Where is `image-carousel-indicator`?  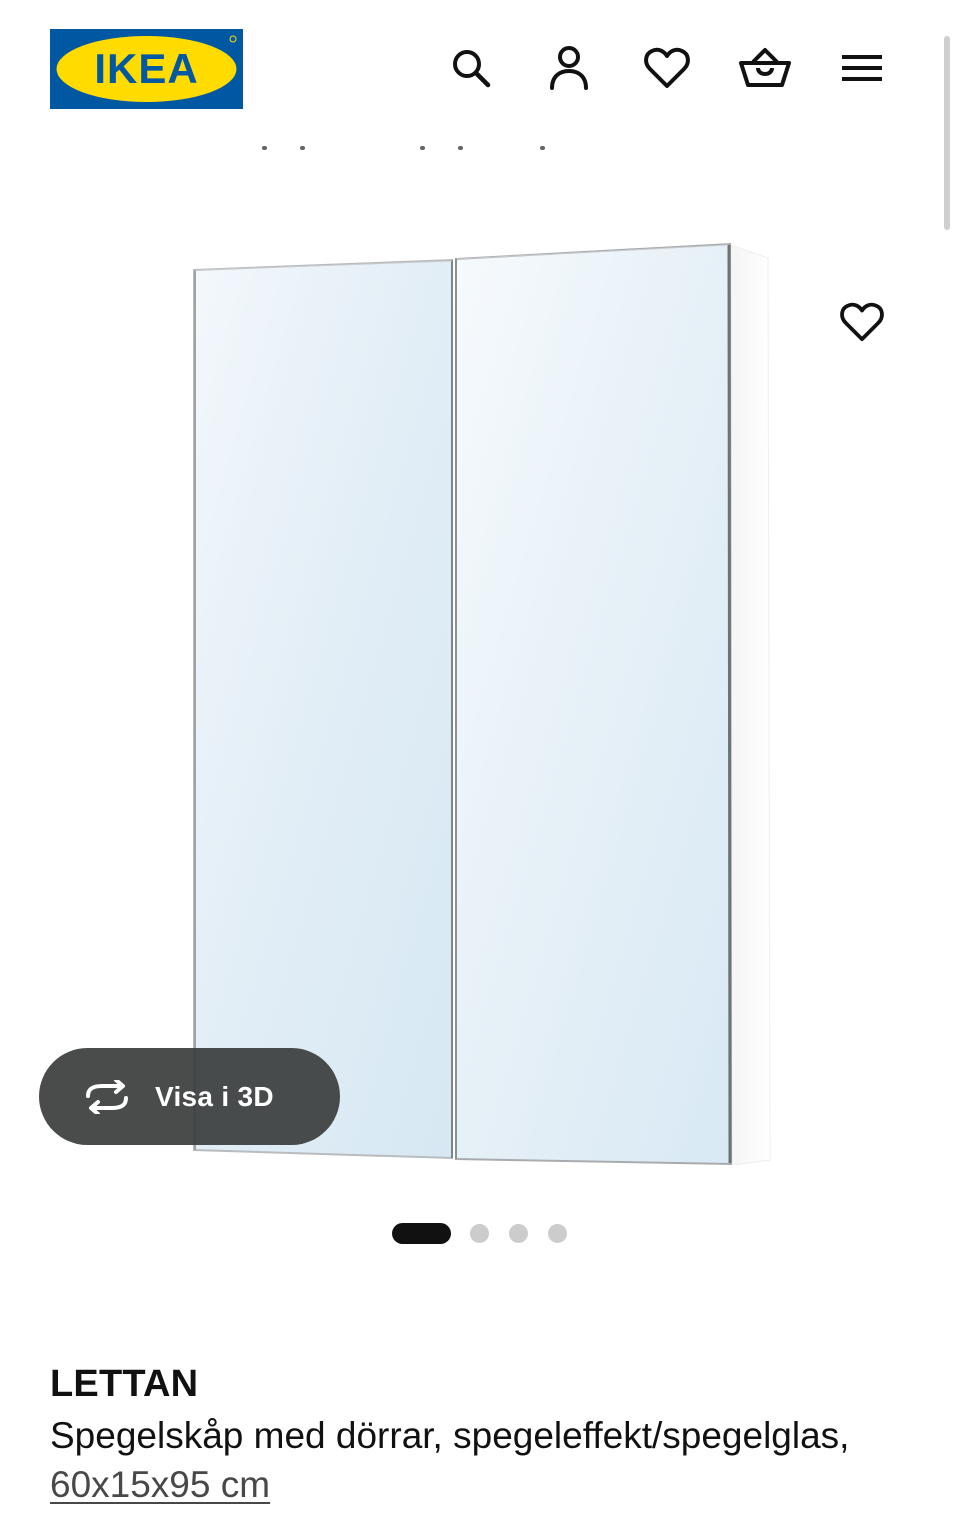
image-carousel-indicator is located at coordinates (489, 1233).